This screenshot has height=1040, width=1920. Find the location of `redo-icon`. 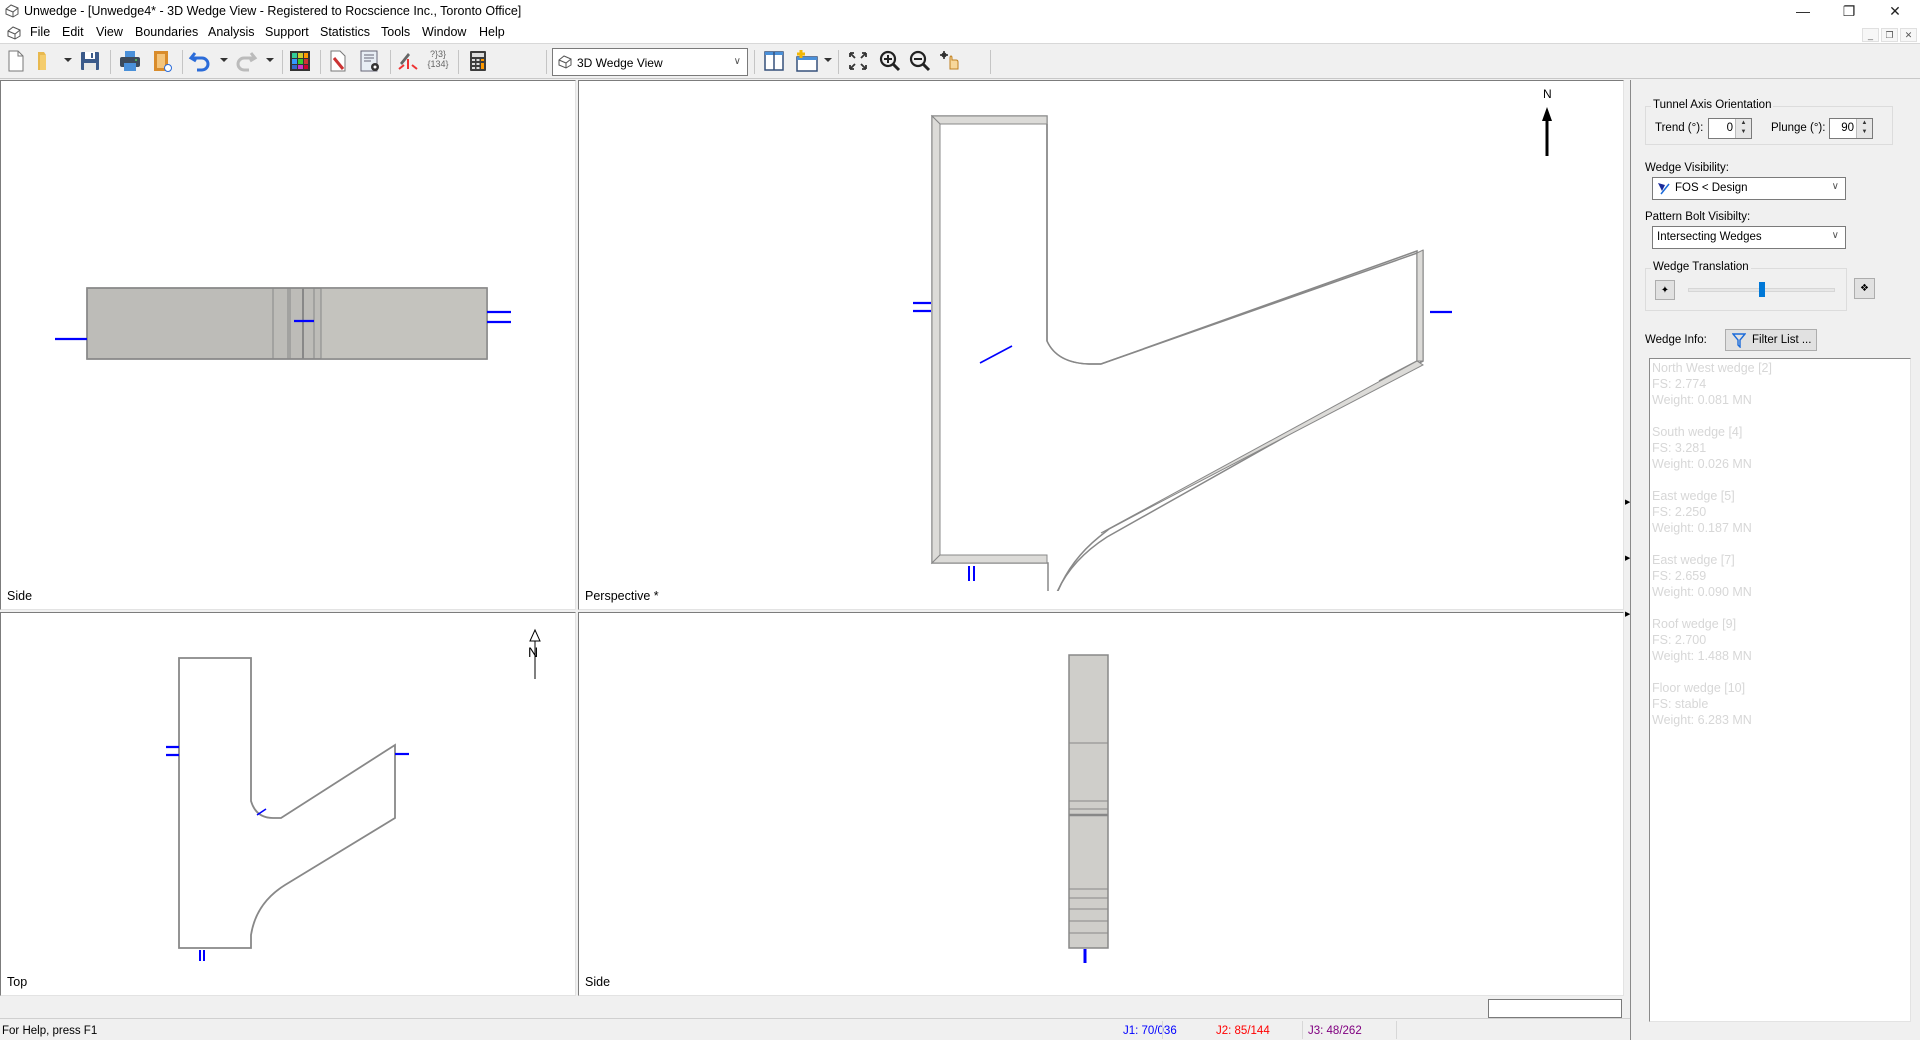

redo-icon is located at coordinates (246, 61).